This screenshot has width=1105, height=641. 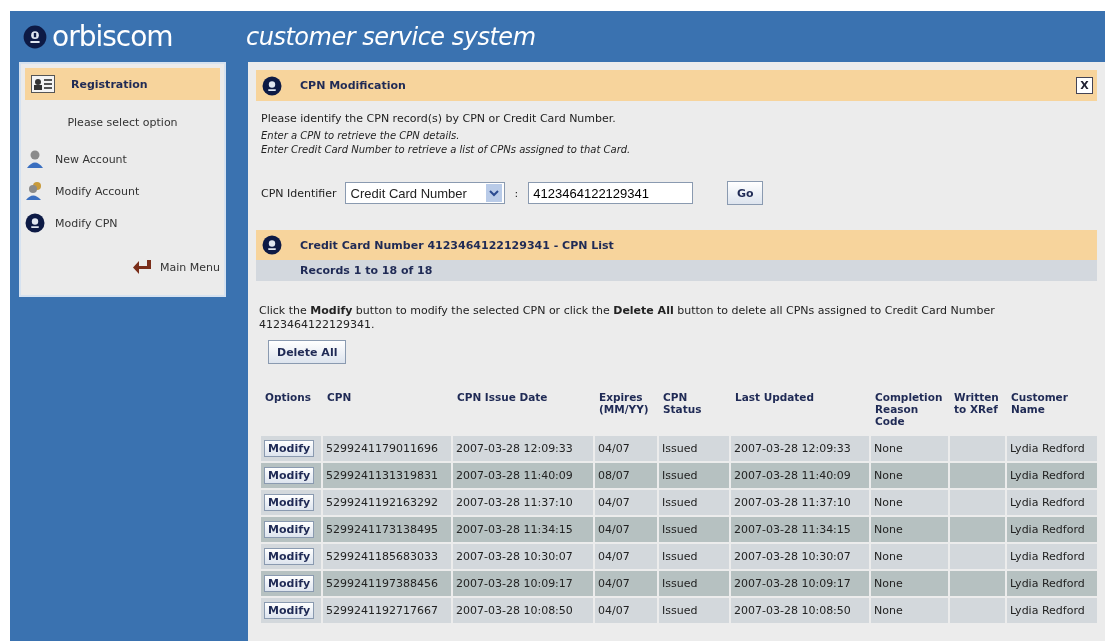 I want to click on app-title: customer service system, so click(x=391, y=36).